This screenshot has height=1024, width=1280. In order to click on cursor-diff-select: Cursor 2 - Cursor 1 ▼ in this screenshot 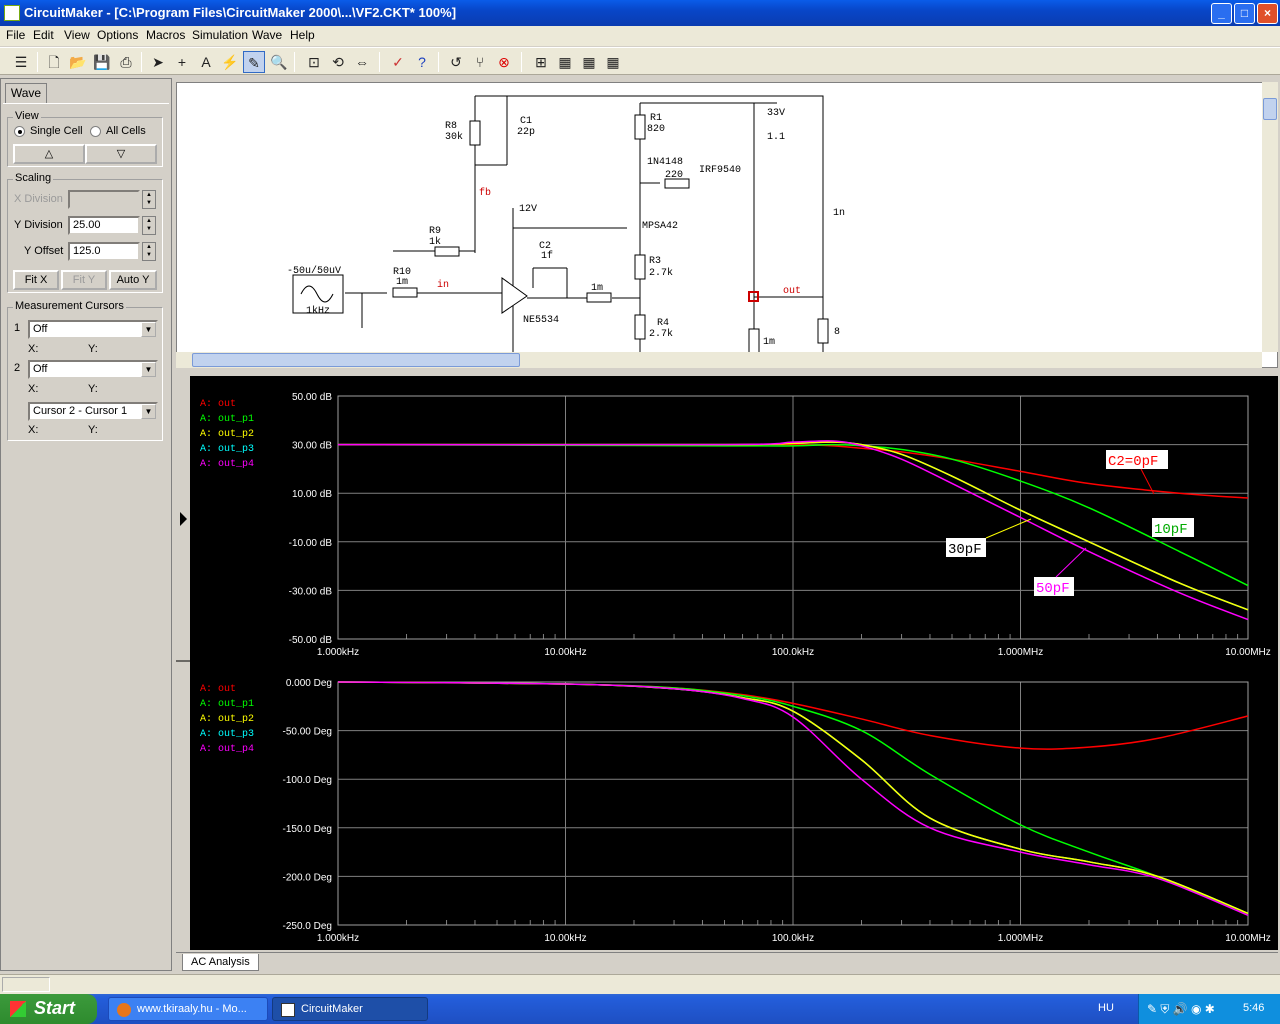, I will do `click(93, 411)`.